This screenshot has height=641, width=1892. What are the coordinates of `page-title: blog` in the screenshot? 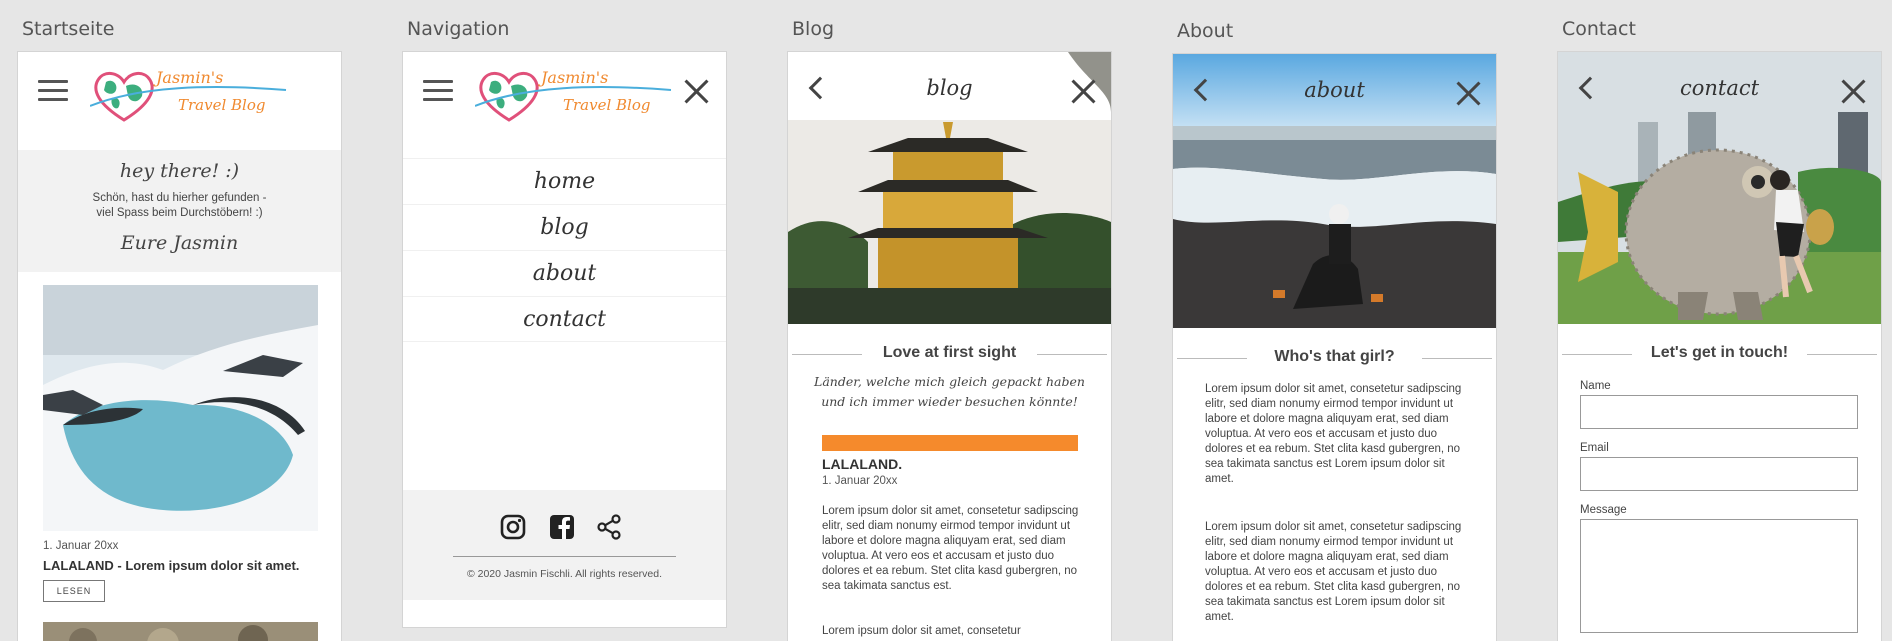 It's located at (949, 88).